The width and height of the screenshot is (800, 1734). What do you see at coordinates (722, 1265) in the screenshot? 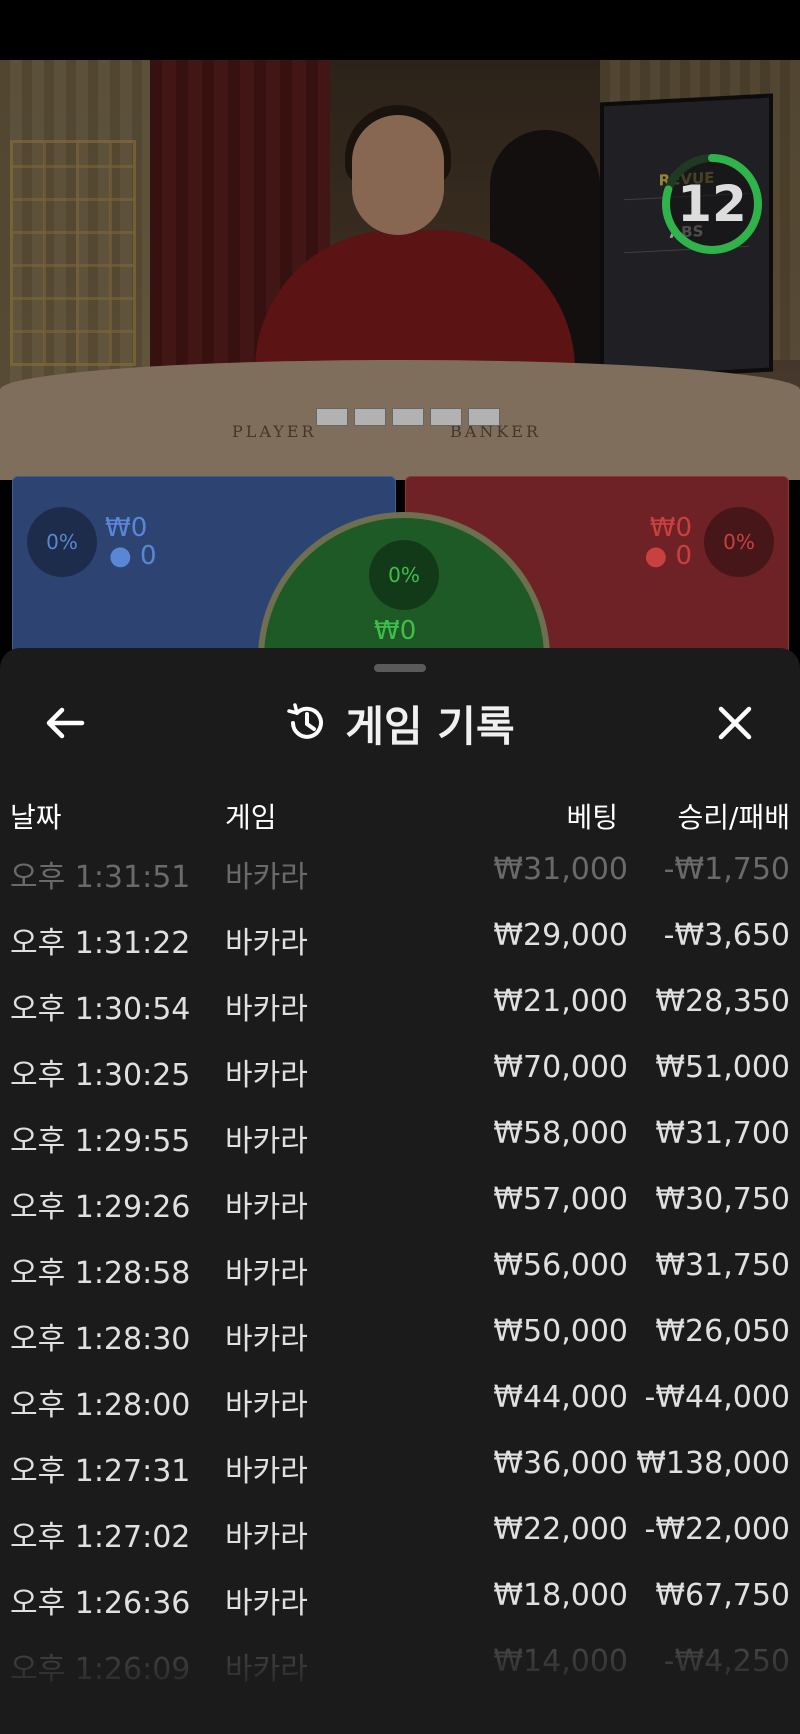
I see `row-winloss: ₩31,750` at bounding box center [722, 1265].